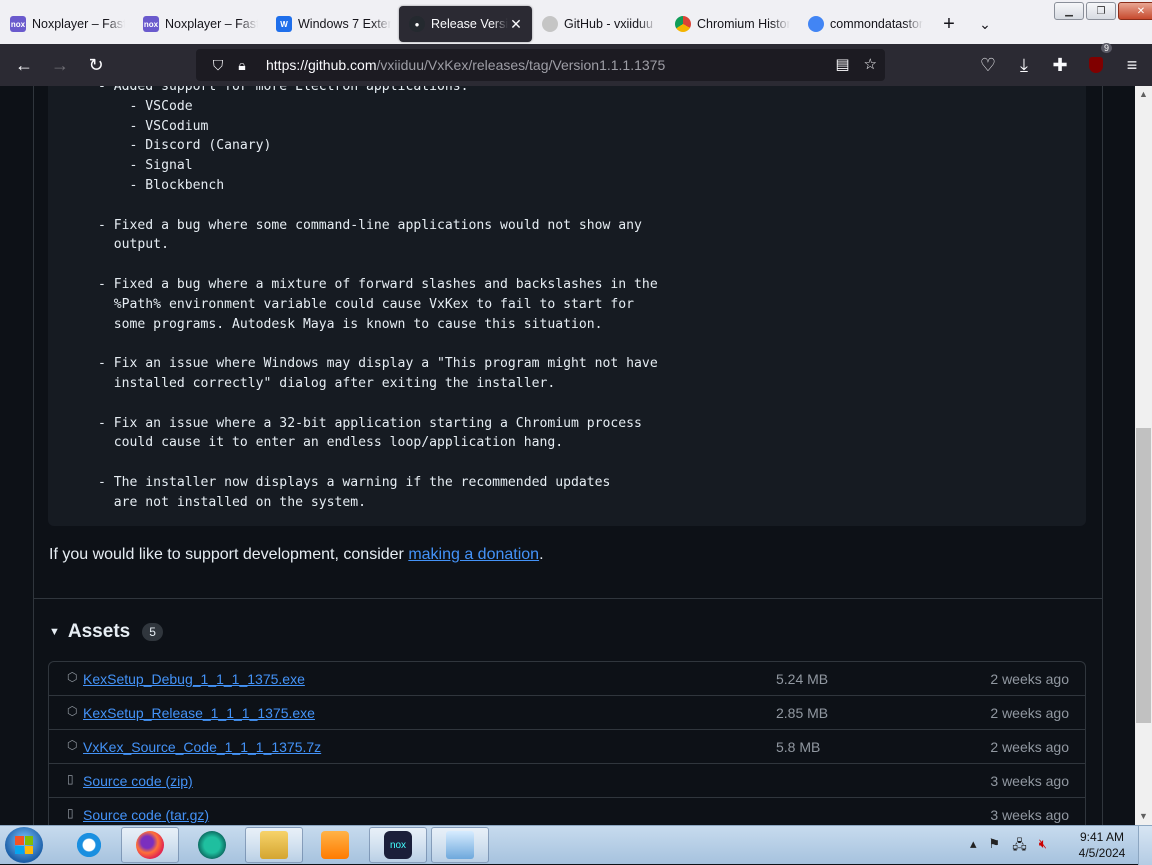 This screenshot has width=1152, height=865. I want to click on assets-title: Assets, so click(99, 631).